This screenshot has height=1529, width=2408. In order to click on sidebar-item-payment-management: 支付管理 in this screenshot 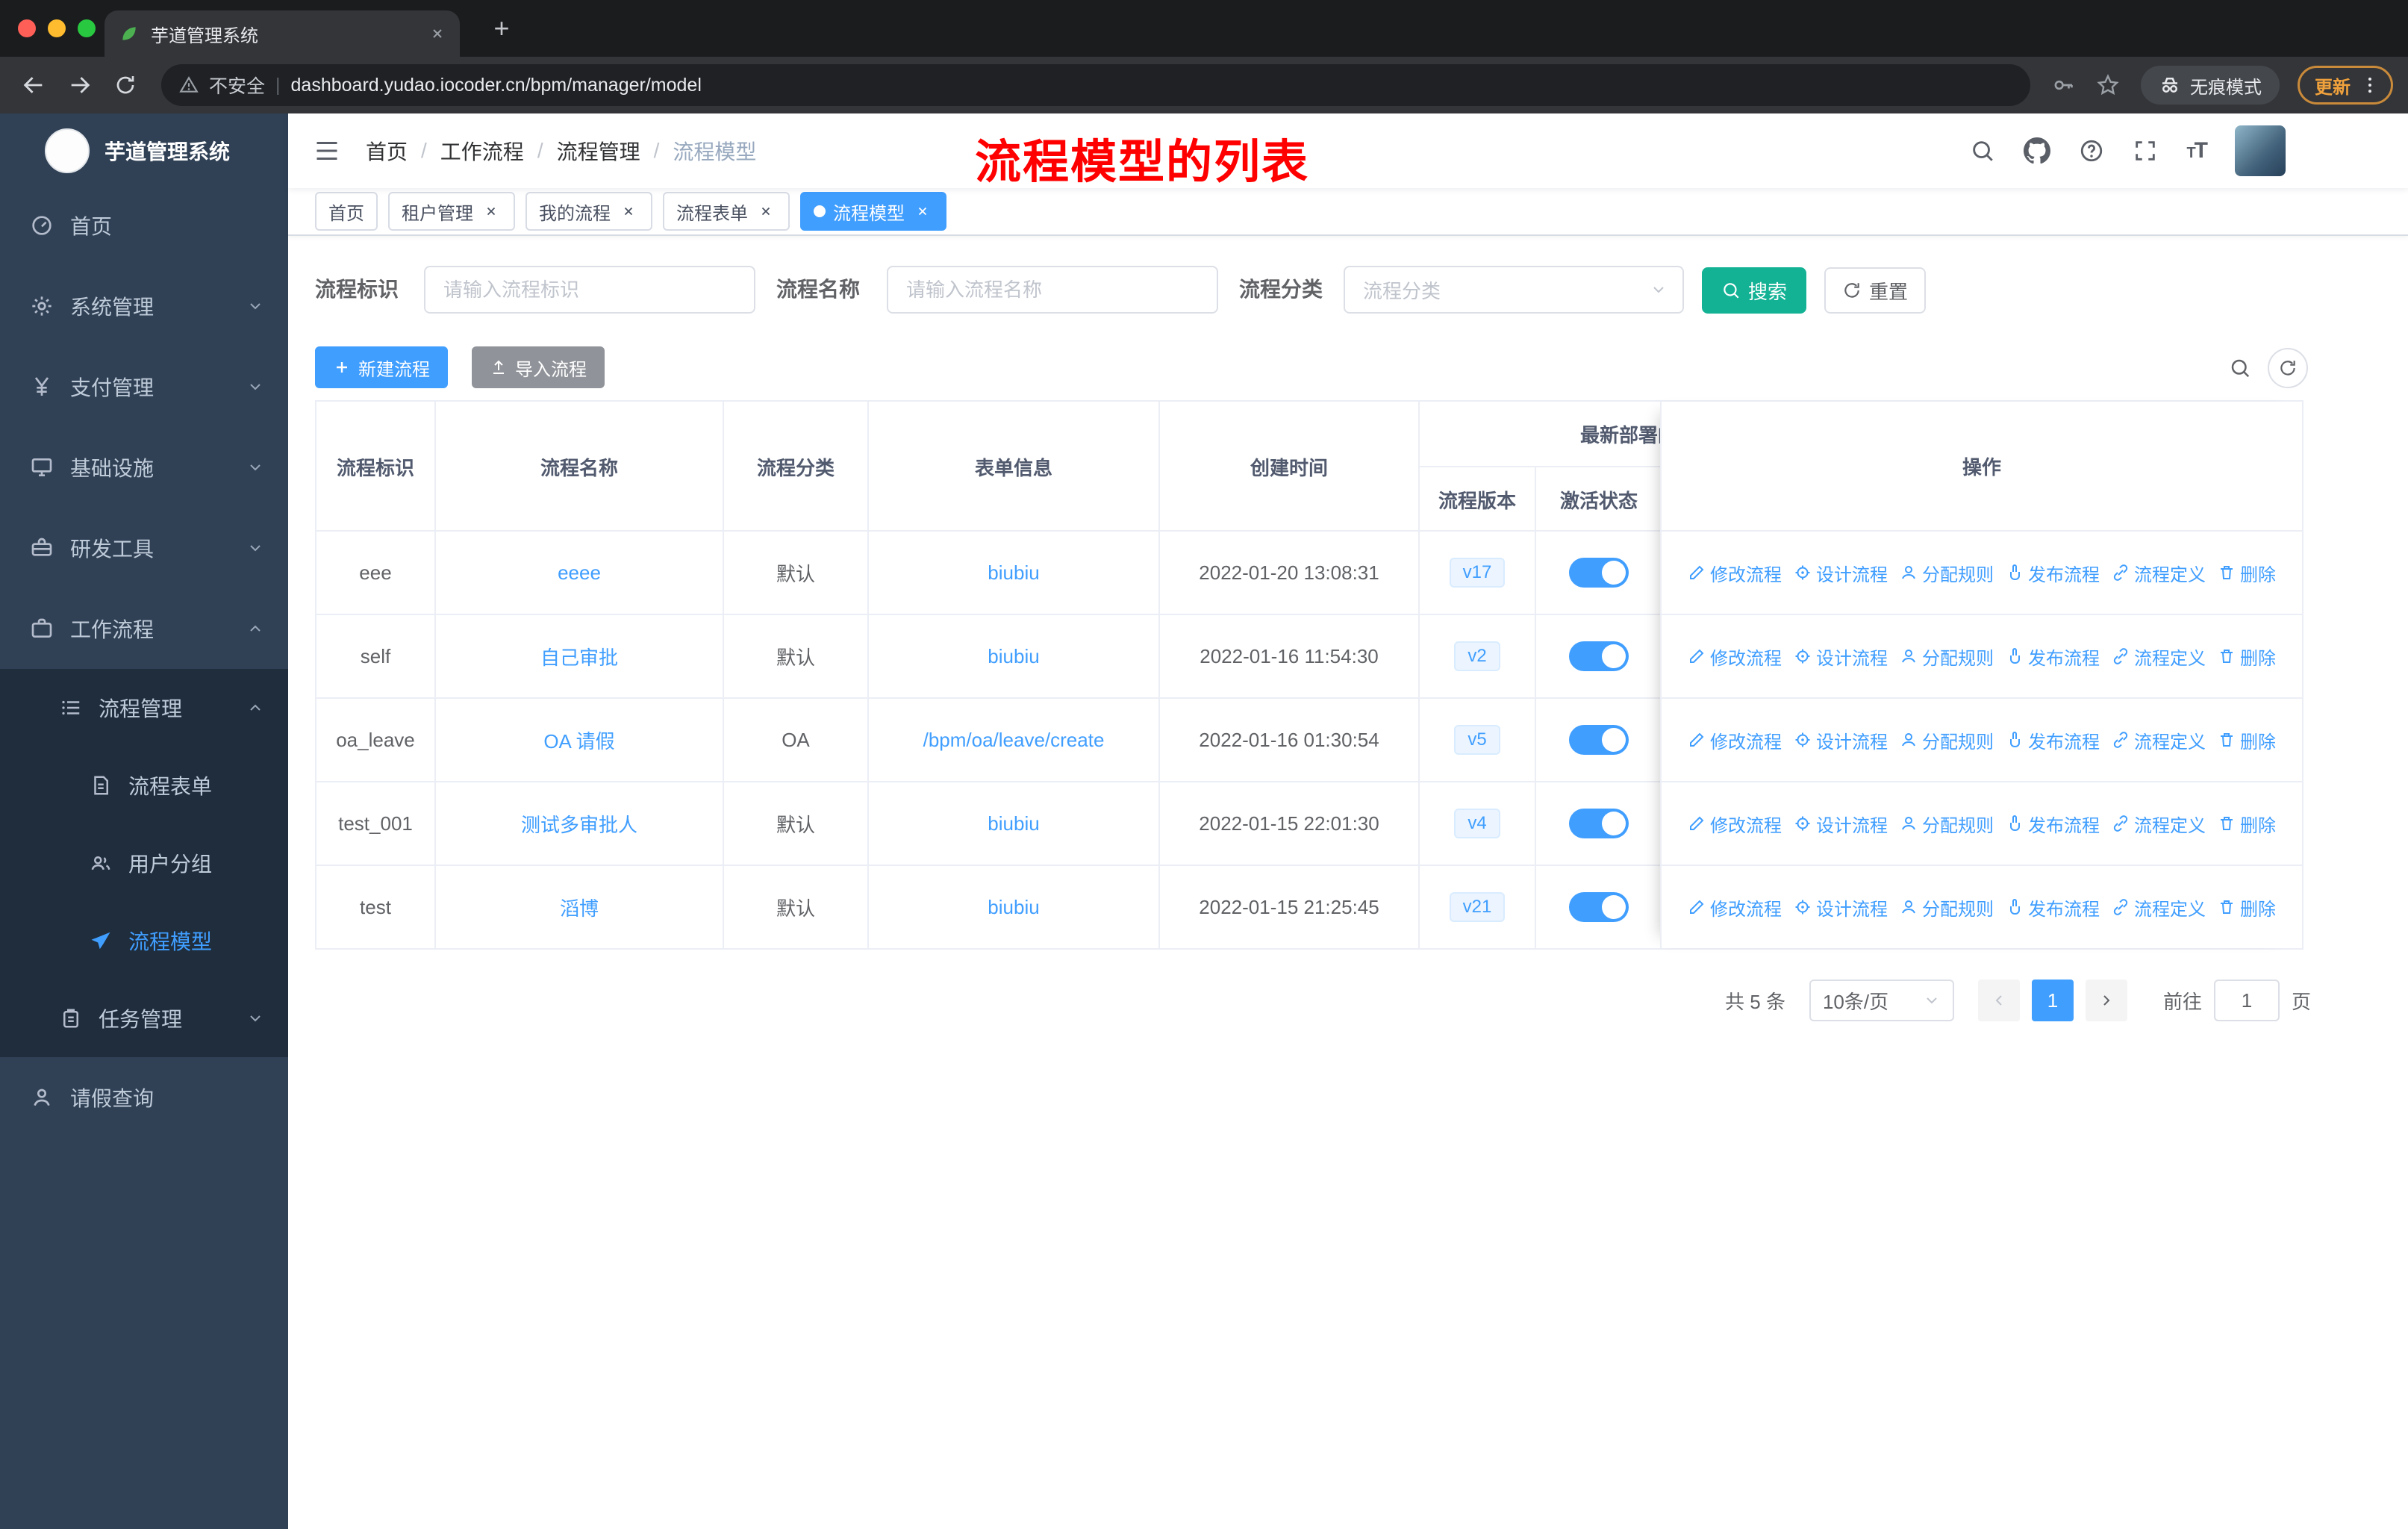, I will do `click(144, 387)`.